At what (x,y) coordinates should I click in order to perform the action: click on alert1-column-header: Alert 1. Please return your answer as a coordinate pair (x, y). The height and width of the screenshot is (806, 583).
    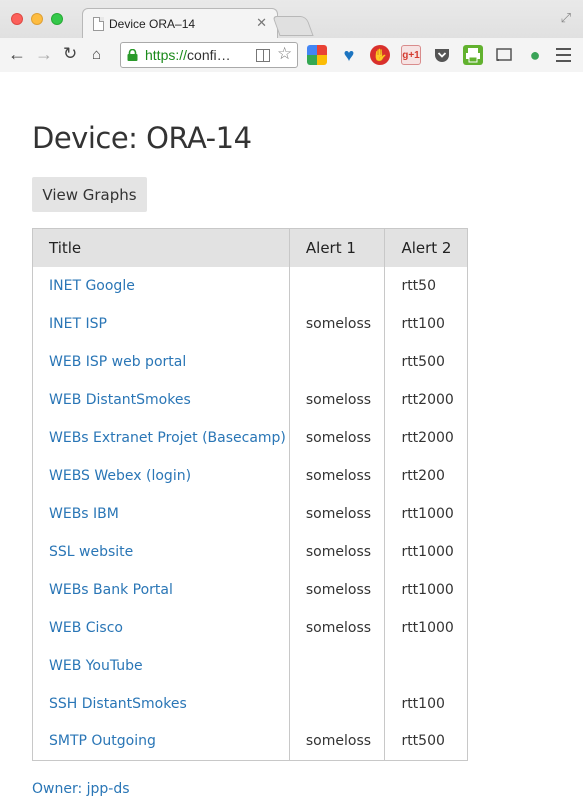
    Looking at the image, I should click on (336, 247).